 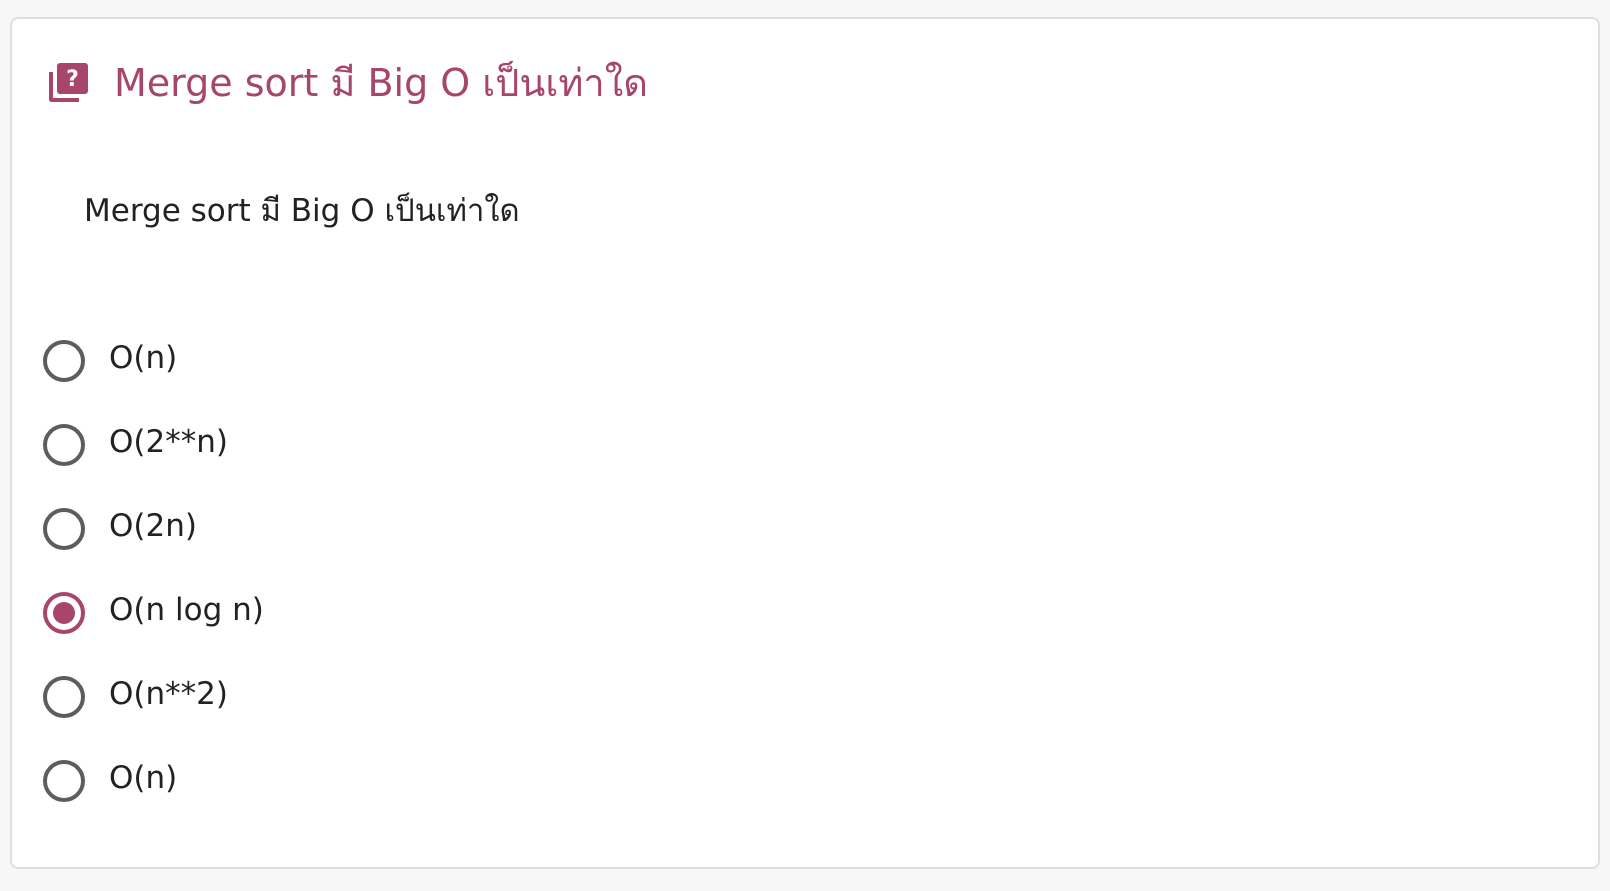 I want to click on answer-option-label: O(n log n), so click(x=186, y=610).